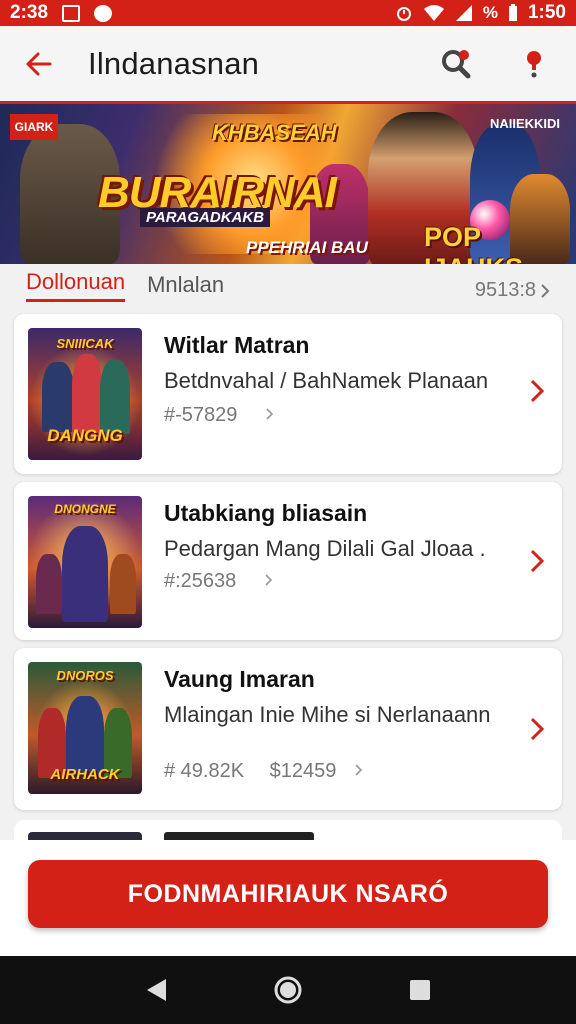 This screenshot has width=576, height=1024. Describe the element at coordinates (201, 415) in the screenshot. I see `card-meta-value: #-57829` at that location.